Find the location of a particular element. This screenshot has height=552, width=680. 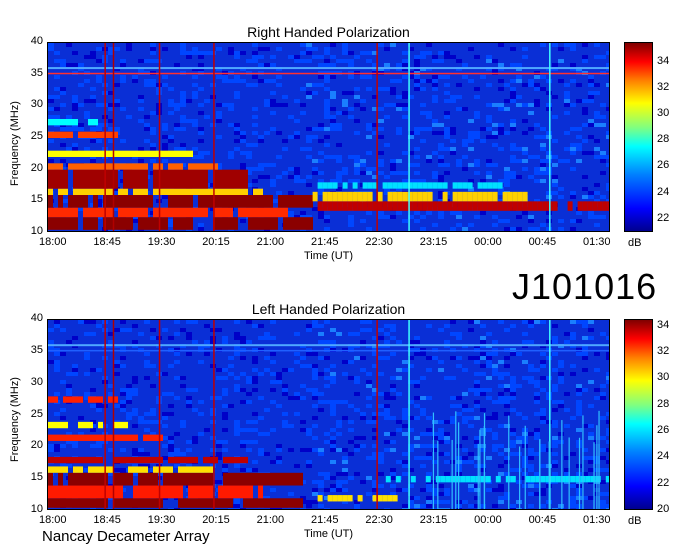

x-tick-label: 18:00 is located at coordinates (53, 242).